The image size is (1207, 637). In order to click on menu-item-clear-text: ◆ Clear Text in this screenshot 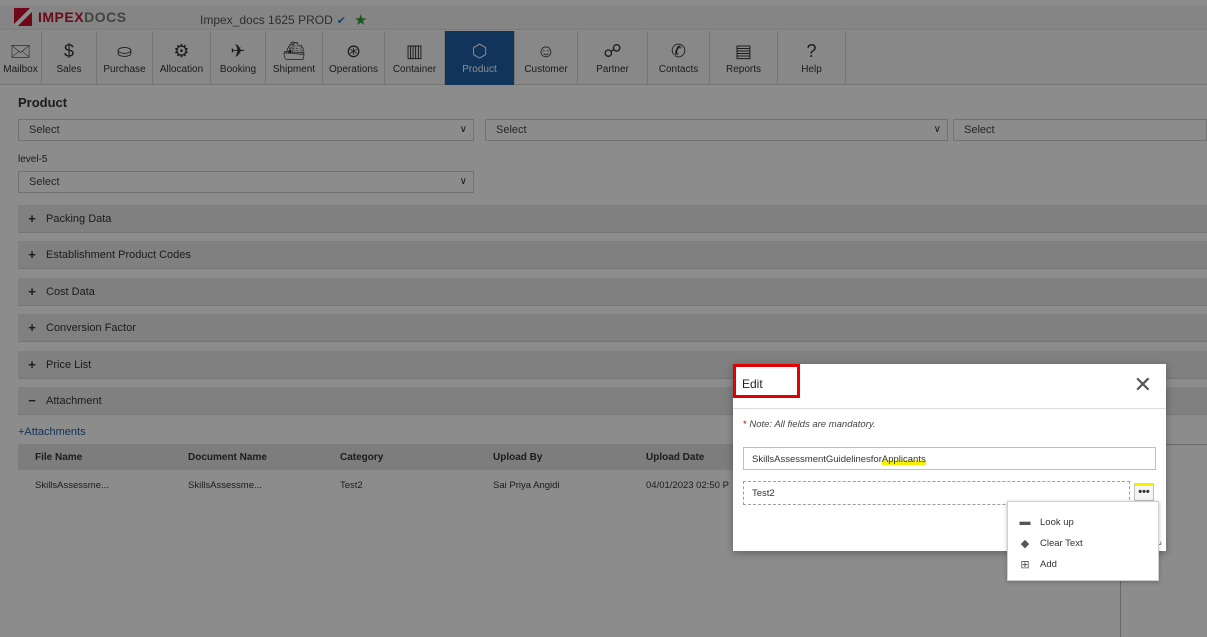, I will do `click(1050, 543)`.